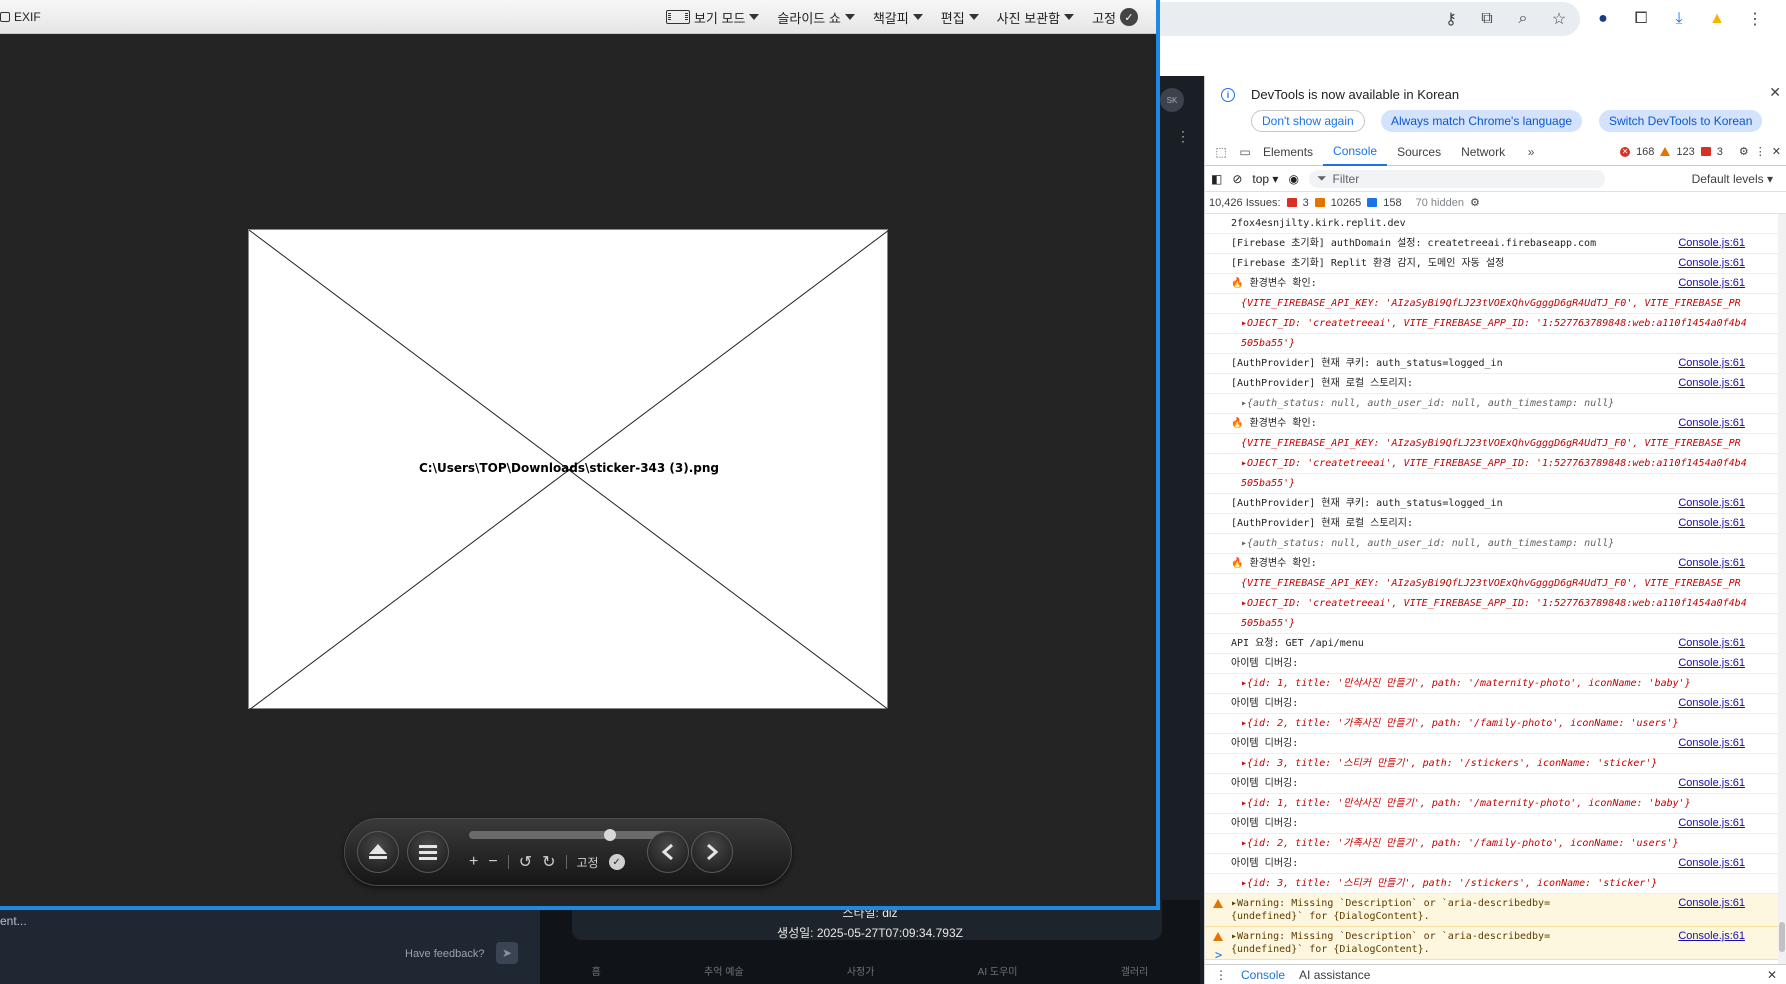 The width and height of the screenshot is (1786, 984). What do you see at coordinates (724, 970) in the screenshot?
I see `app-nav-item: 추억 예술` at bounding box center [724, 970].